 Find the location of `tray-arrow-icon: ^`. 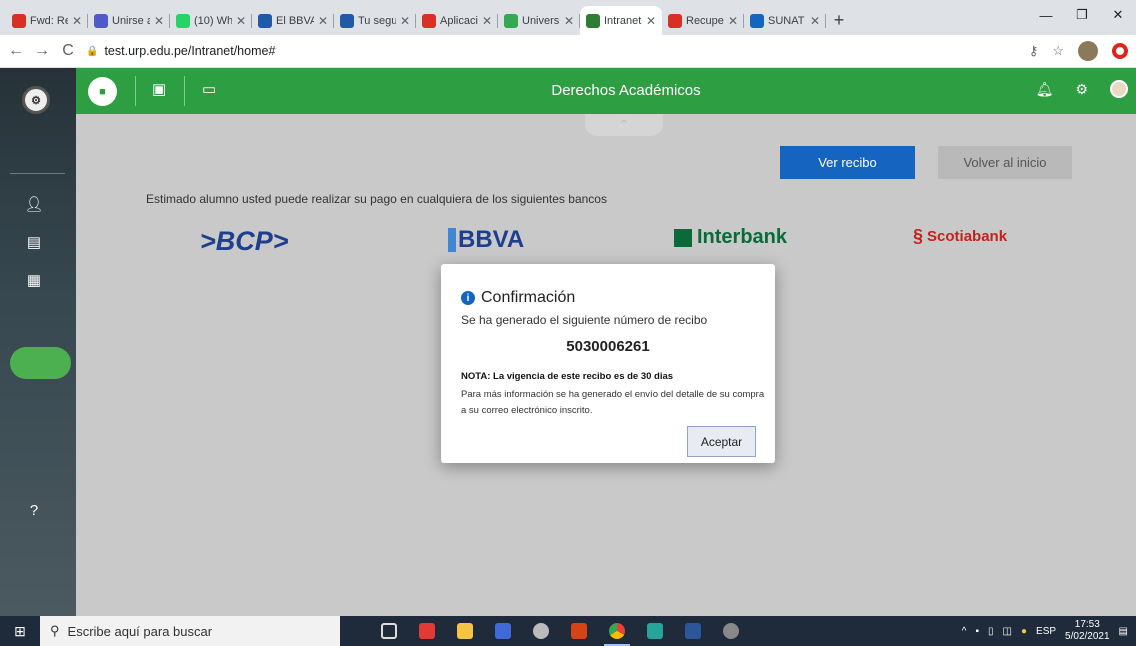

tray-arrow-icon: ^ is located at coordinates (964, 631).